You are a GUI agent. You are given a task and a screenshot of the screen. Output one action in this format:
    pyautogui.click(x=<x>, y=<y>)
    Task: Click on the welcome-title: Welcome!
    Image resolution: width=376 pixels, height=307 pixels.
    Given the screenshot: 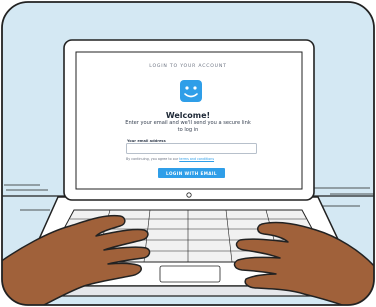 What is the action you would take?
    pyautogui.click(x=188, y=115)
    